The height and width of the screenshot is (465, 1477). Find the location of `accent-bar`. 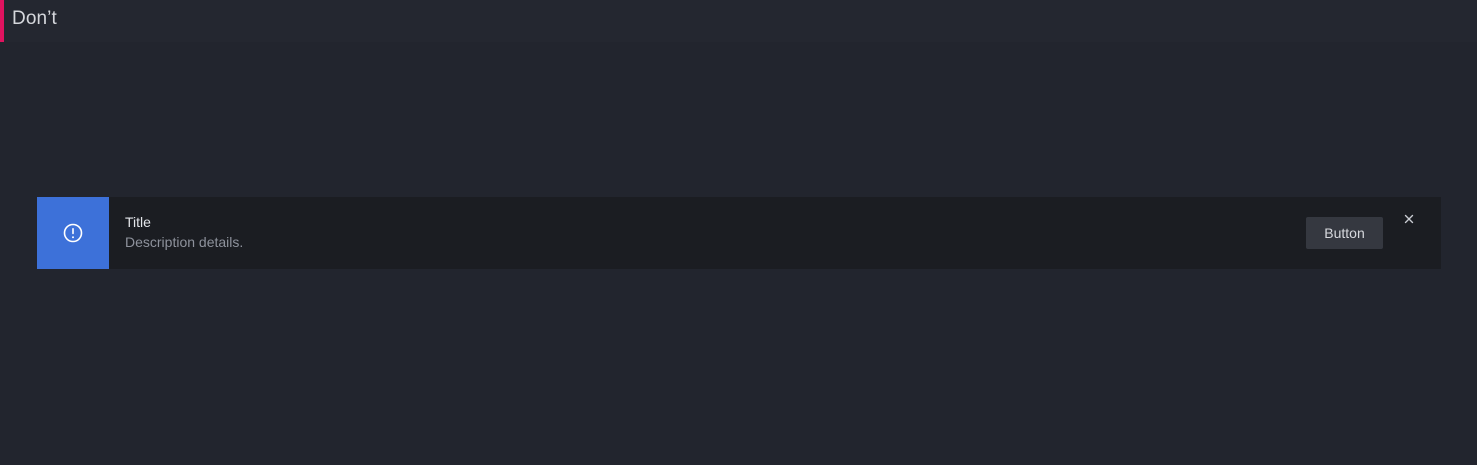

accent-bar is located at coordinates (2, 21).